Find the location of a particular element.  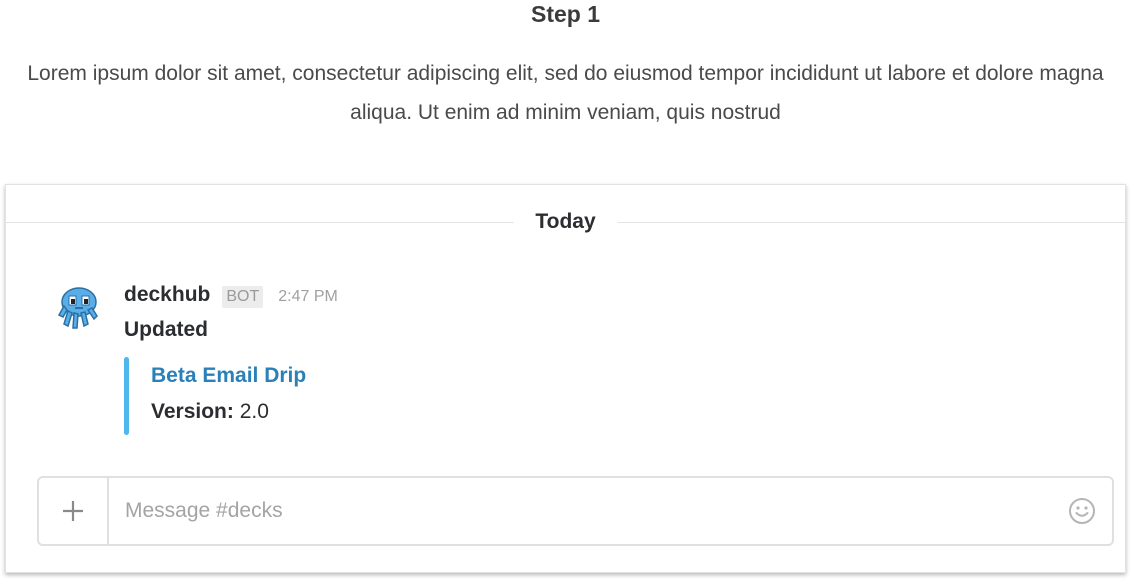

attachment-field-name: Version: is located at coordinates (192, 411).